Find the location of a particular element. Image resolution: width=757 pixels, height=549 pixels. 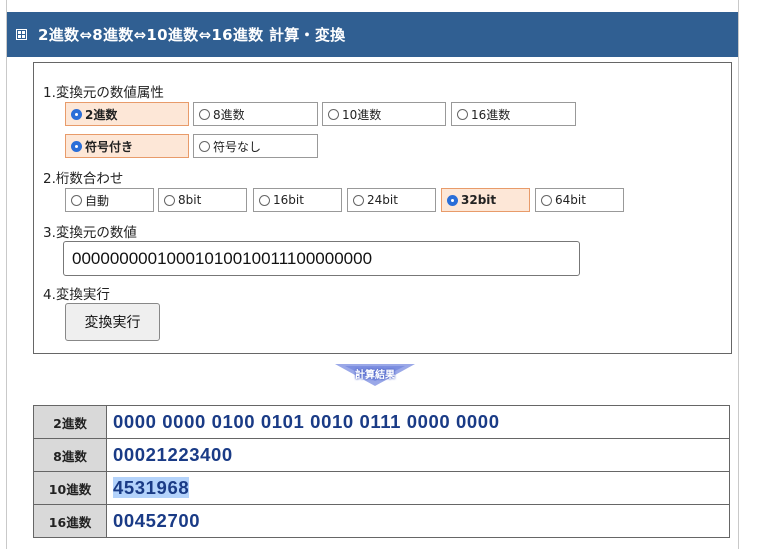

radio-label: 2進数 is located at coordinates (101, 114).